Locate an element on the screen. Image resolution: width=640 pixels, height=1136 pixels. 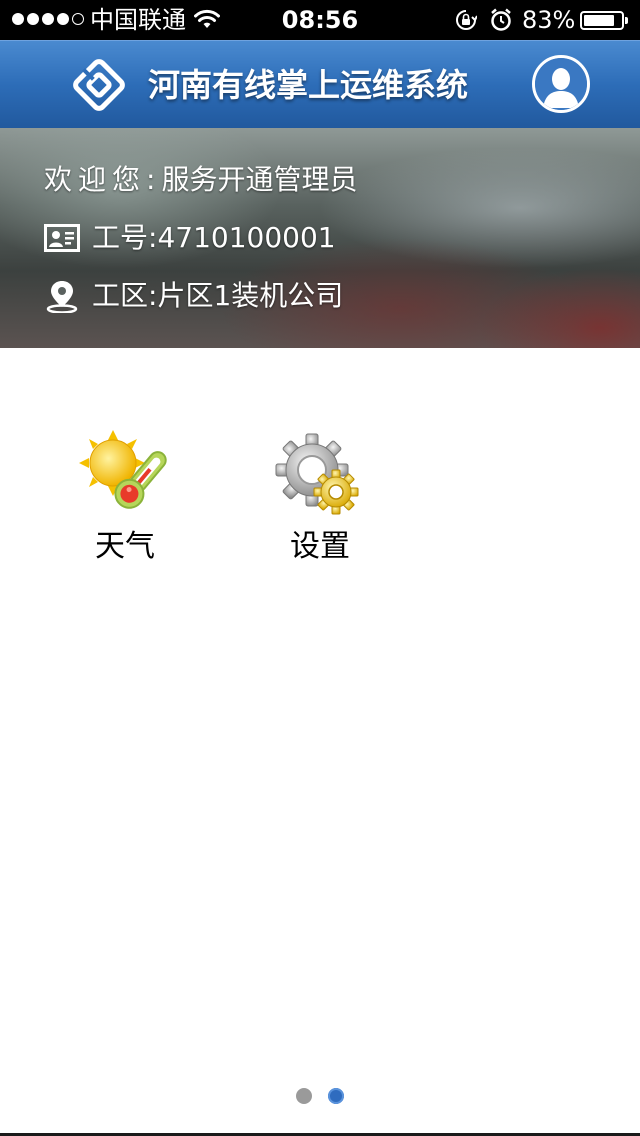
alarm-icon is located at coordinates (501, 19).